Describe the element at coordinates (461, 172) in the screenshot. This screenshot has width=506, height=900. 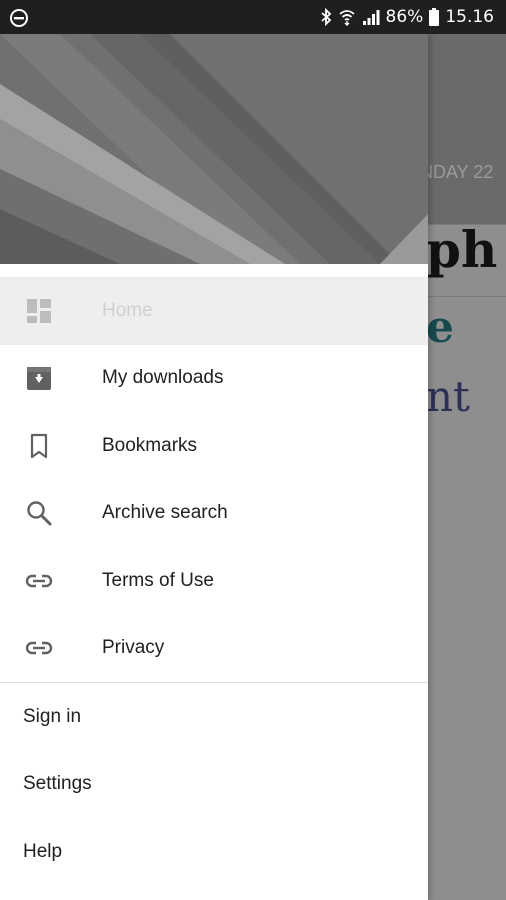
I see `background-date-text: NDAY 22` at that location.